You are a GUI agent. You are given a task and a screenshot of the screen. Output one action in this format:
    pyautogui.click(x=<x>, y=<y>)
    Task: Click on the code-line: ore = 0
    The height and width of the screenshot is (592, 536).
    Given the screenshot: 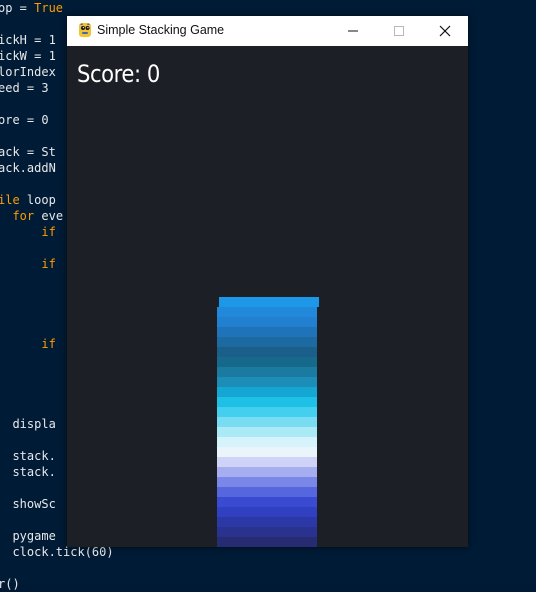 What is the action you would take?
    pyautogui.click(x=24, y=120)
    